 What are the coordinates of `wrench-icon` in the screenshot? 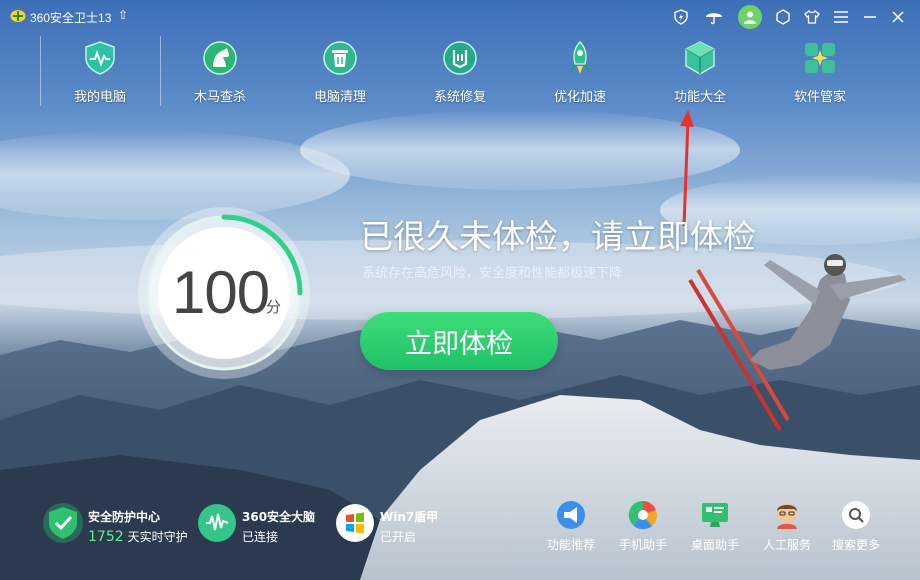 It's located at (460, 58).